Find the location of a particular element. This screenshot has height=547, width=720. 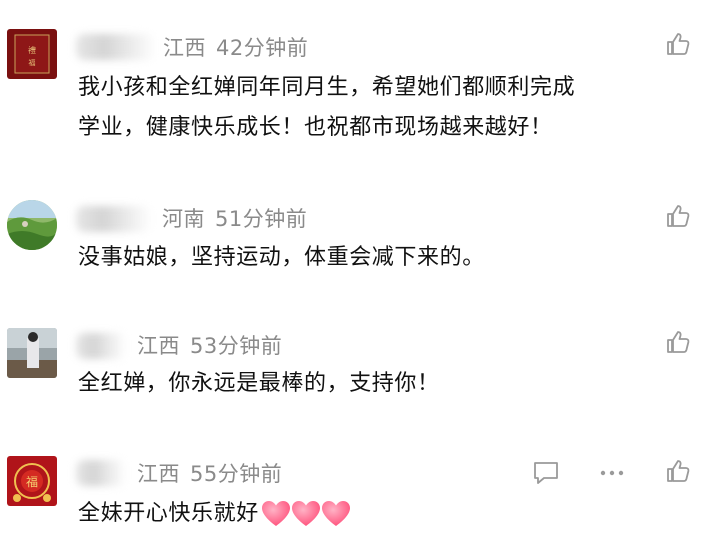

heart-emoji-group is located at coordinates (306, 514).